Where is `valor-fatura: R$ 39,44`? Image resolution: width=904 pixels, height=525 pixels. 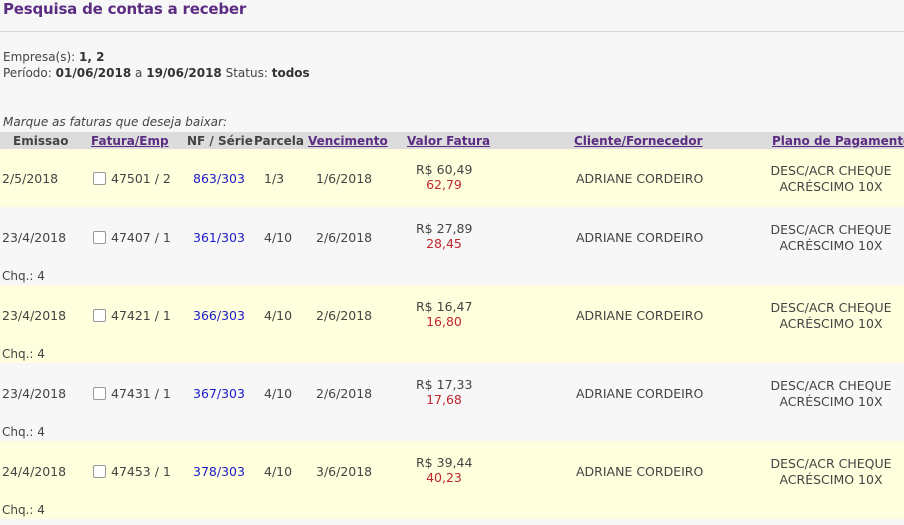 valor-fatura: R$ 39,44 is located at coordinates (444, 462).